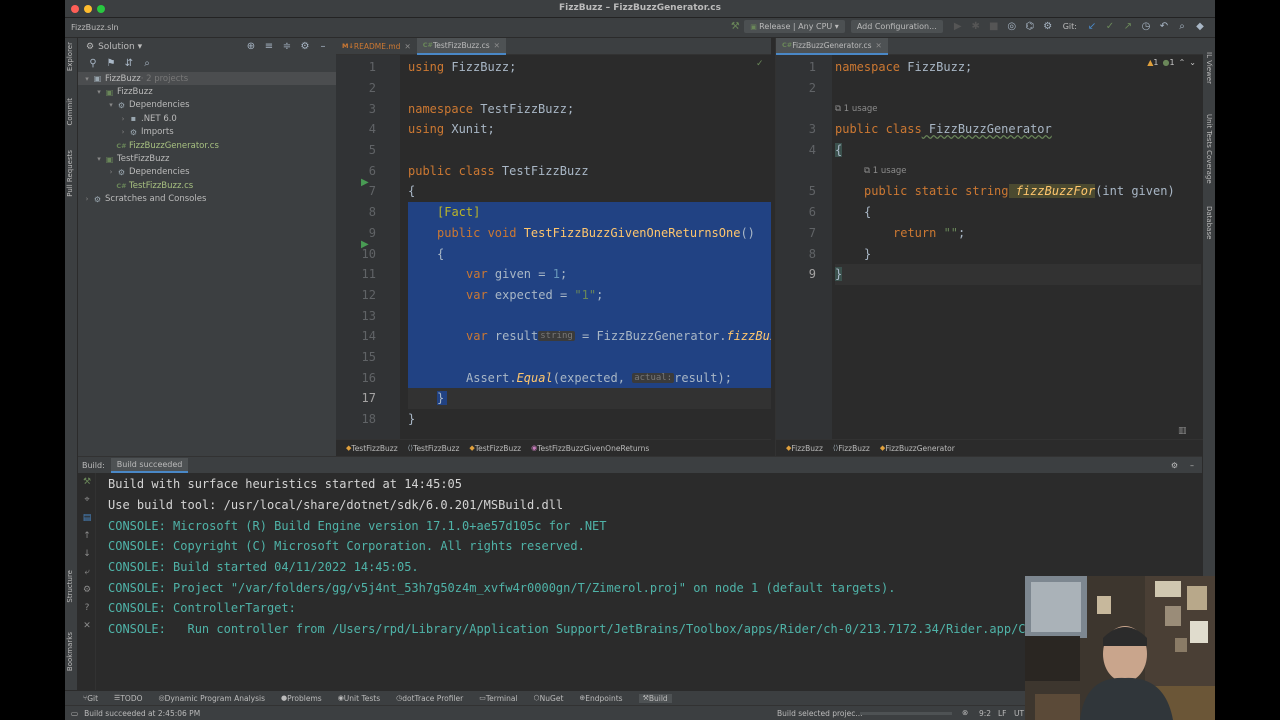 The image size is (1280, 720). Describe the element at coordinates (1174, 465) in the screenshot. I see `build-settings-icon: ⚙` at that location.